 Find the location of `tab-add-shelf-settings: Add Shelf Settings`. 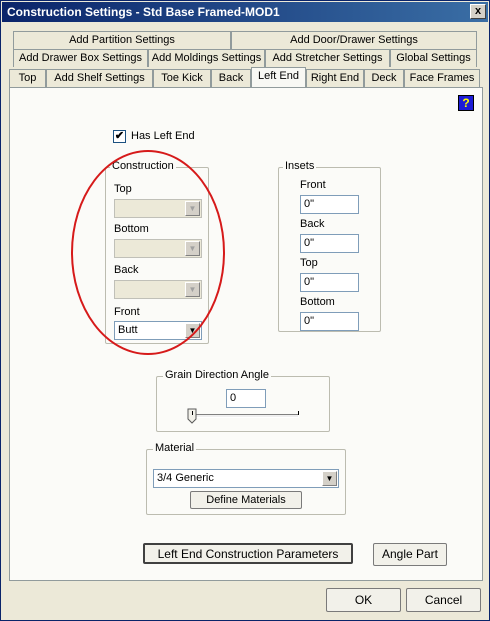

tab-add-shelf-settings: Add Shelf Settings is located at coordinates (99, 78).